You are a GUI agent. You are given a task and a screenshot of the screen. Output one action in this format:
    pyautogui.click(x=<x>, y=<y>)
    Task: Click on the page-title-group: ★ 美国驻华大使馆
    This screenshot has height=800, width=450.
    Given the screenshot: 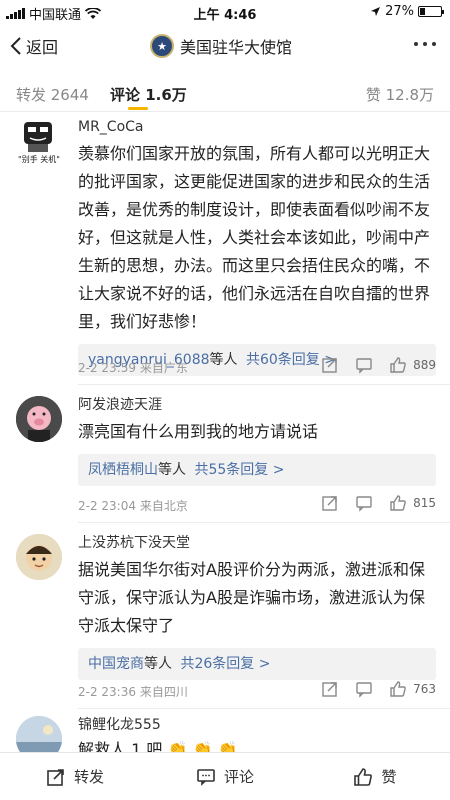 What is the action you would take?
    pyautogui.click(x=221, y=46)
    